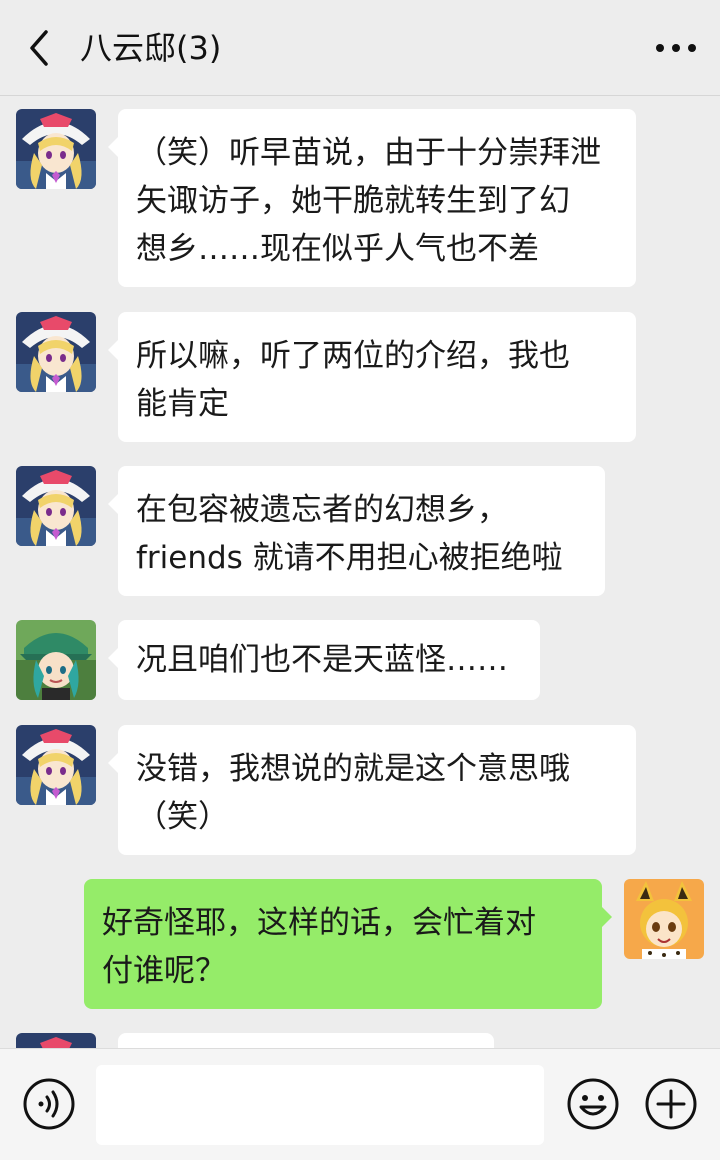  What do you see at coordinates (306, 1040) in the screenshot?
I see `message-bubble` at bounding box center [306, 1040].